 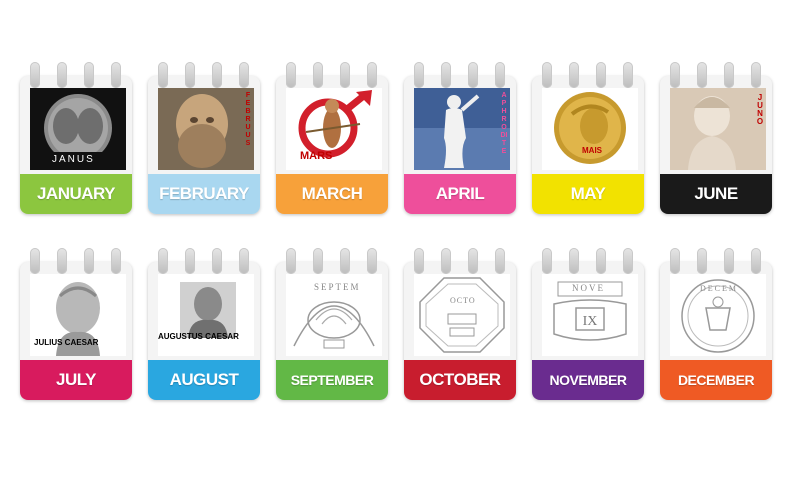 I want to click on calendar-card-january: JANUS JANUARY, so click(x=76, y=138).